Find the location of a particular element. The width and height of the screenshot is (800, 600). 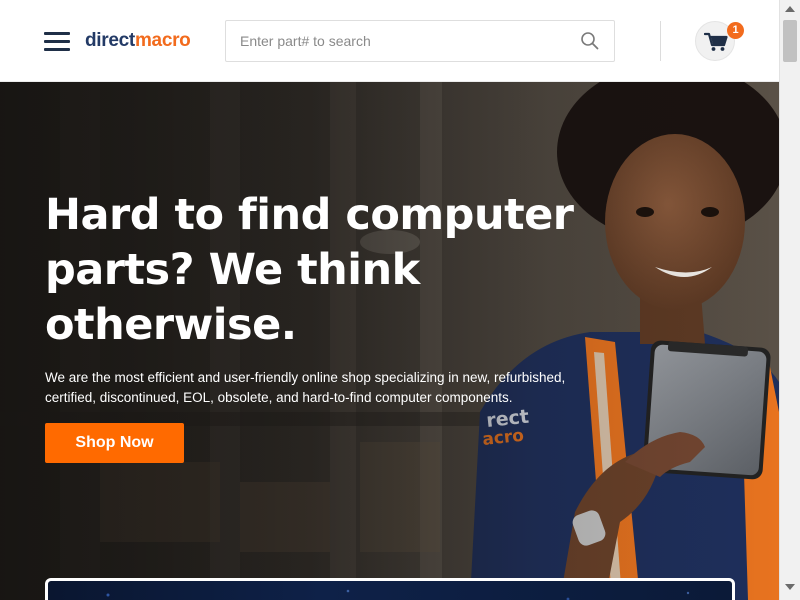

scroll-up-arrow-icon is located at coordinates (790, 9).